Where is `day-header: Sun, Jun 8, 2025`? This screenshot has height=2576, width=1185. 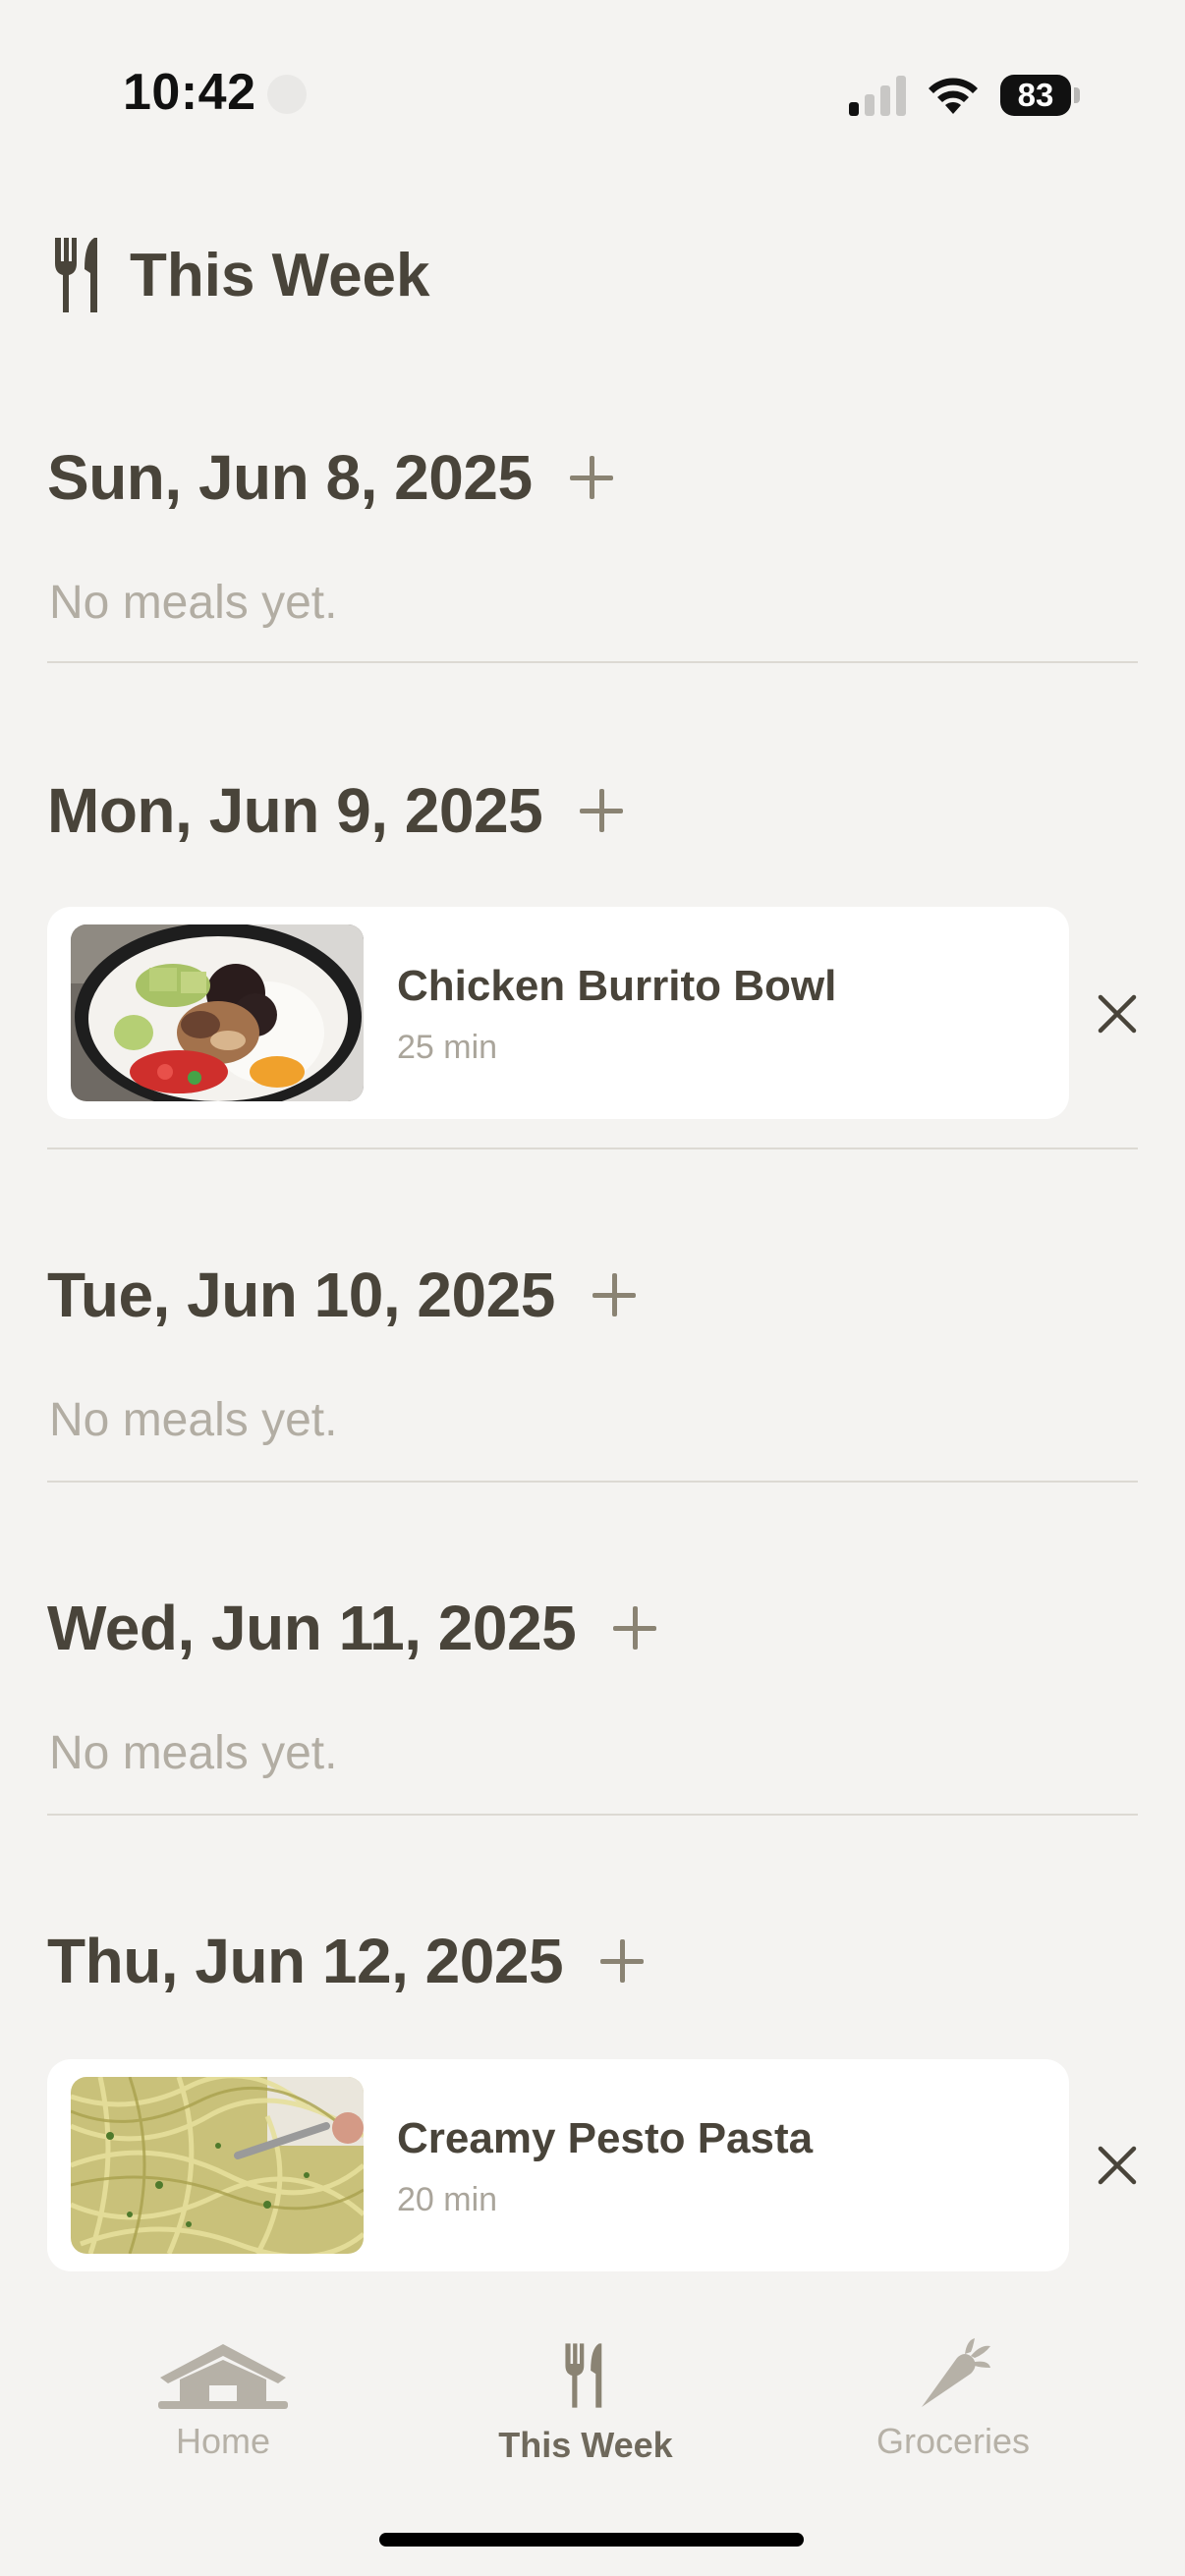
day-header: Sun, Jun 8, 2025 is located at coordinates (592, 477).